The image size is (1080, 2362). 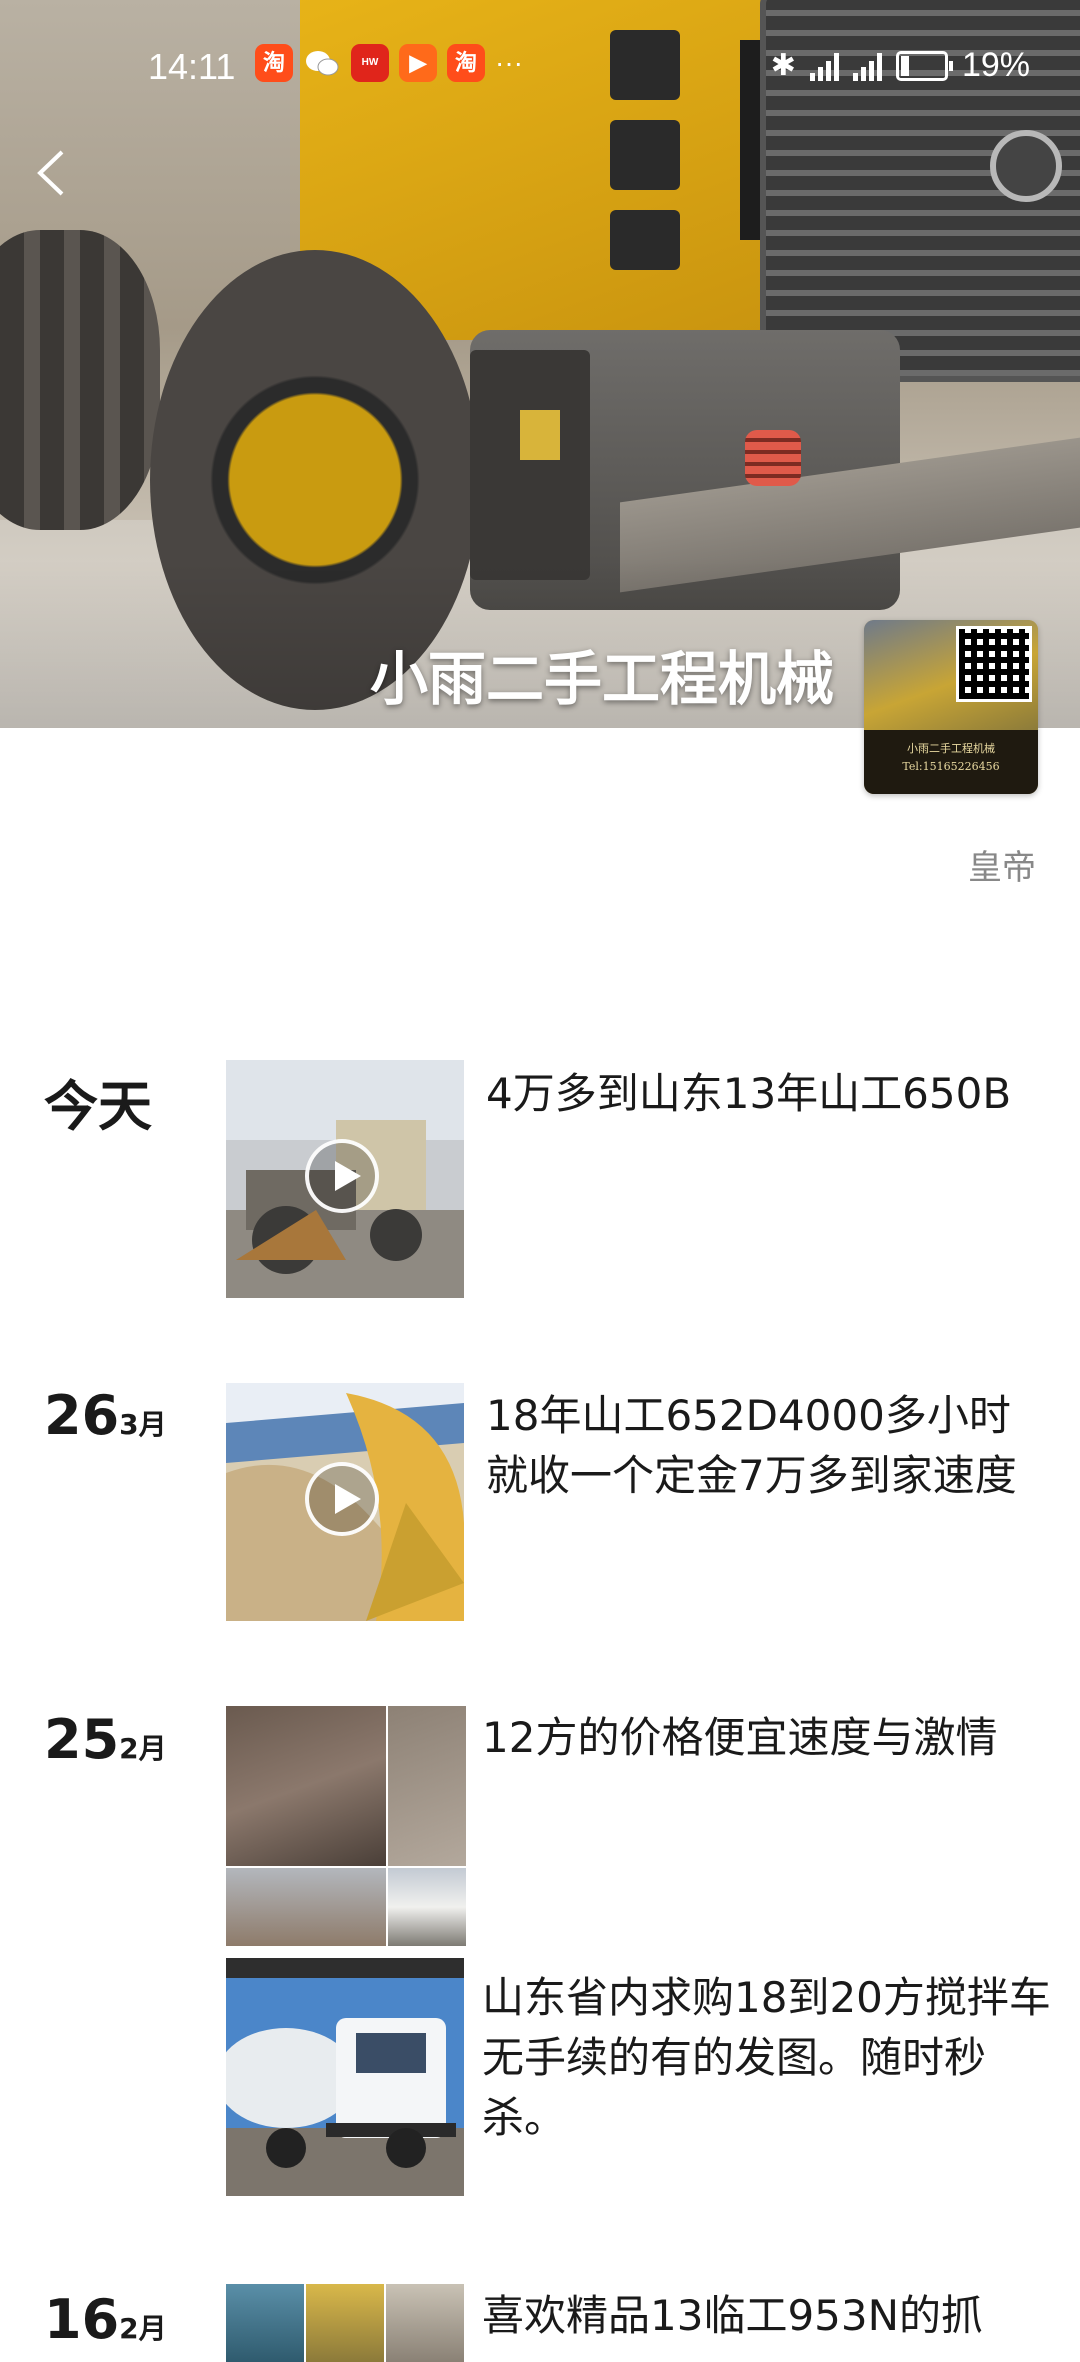 I want to click on avatar-caption: 小雨二手工程机械 Tel:15165226456, so click(x=951, y=762).